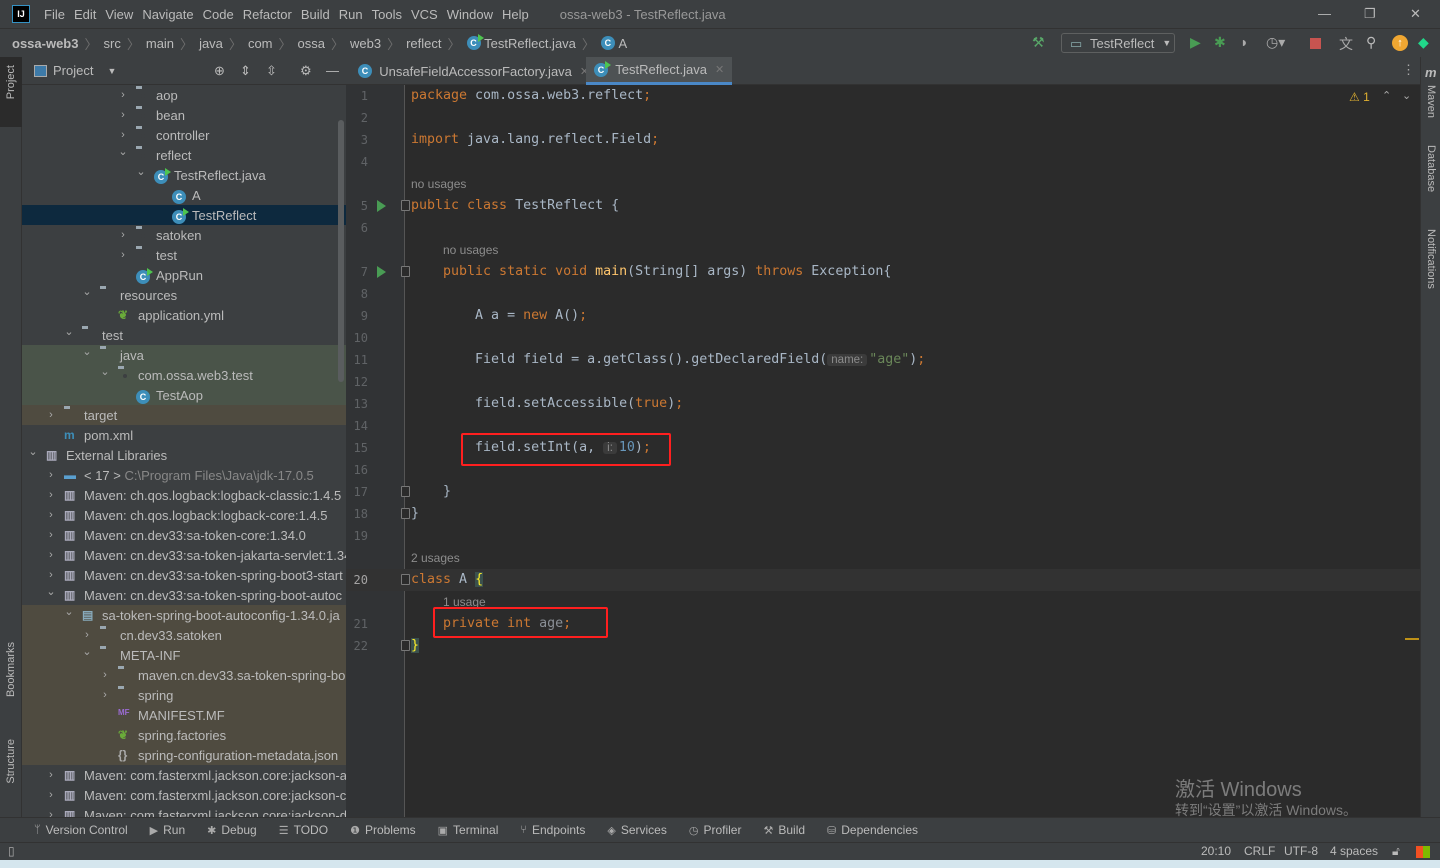 The width and height of the screenshot is (1440, 868). I want to click on tab-test-reflect: C TestReflect.java ✕, so click(659, 71).